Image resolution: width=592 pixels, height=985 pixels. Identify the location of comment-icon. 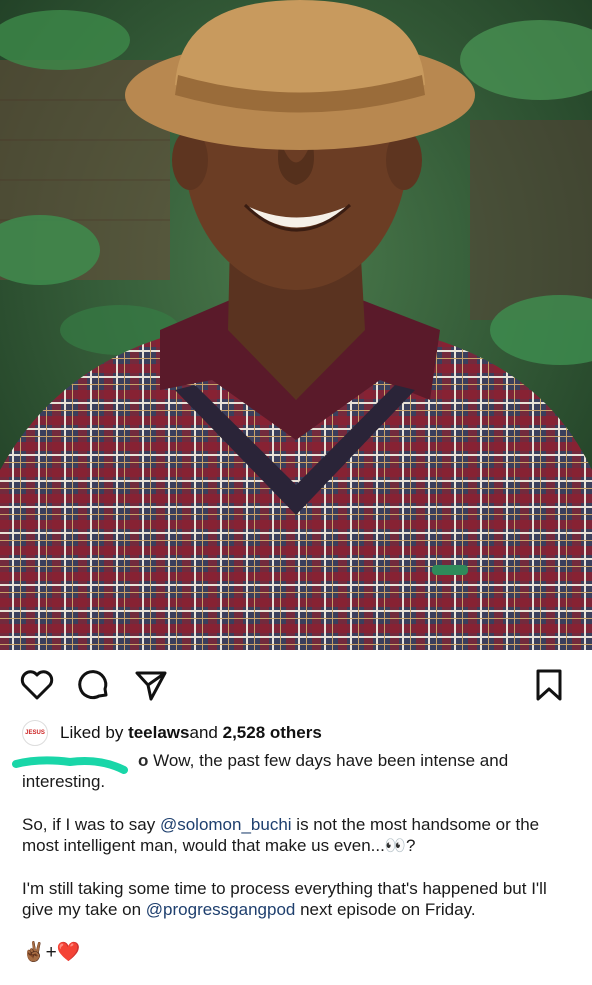
(94, 685).